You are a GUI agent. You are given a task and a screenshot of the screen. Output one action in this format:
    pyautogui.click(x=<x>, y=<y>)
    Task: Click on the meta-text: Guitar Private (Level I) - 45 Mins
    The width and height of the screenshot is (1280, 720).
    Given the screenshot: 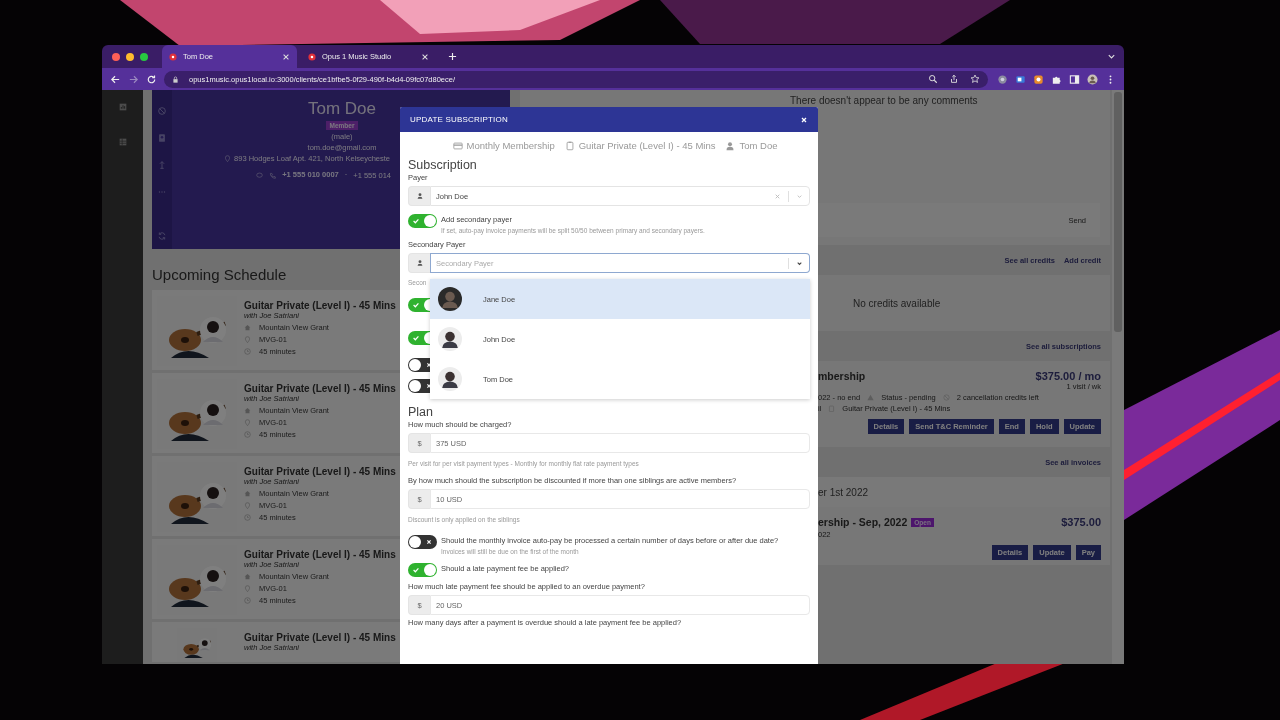 What is the action you would take?
    pyautogui.click(x=647, y=145)
    